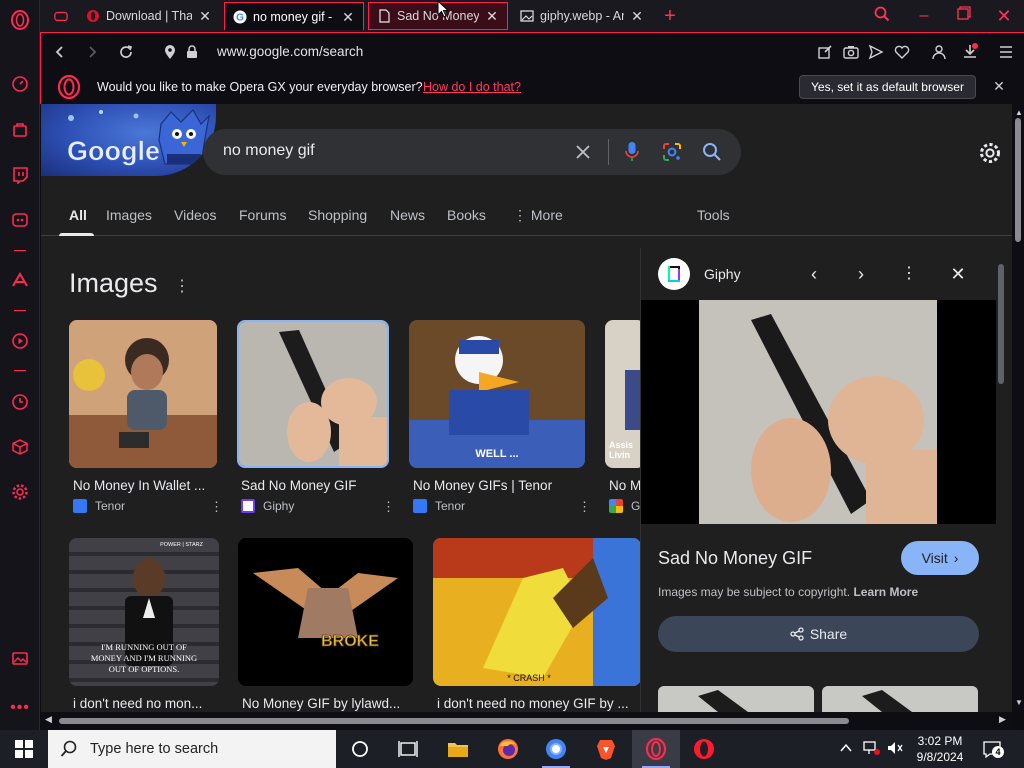  I want to click on opera-logo-icon, so click(20, 20).